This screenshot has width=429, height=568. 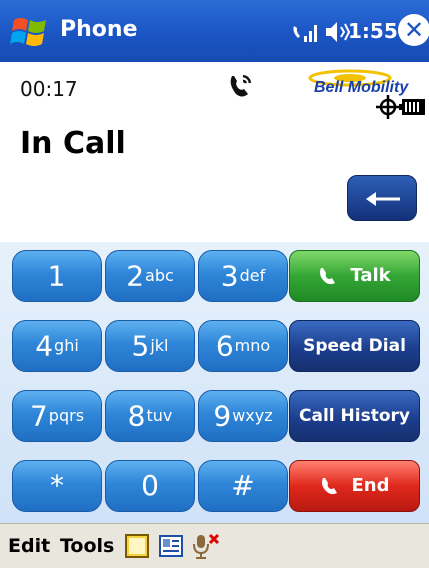 I want to click on key-0: 0, so click(x=150, y=486).